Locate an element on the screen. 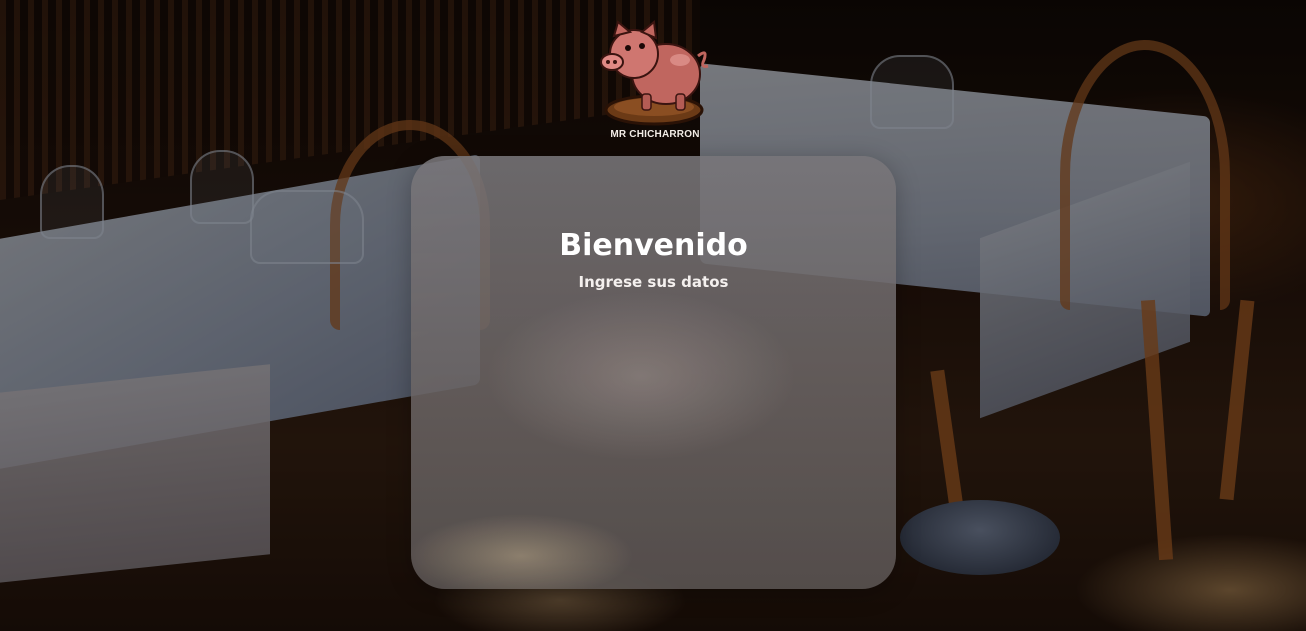 This screenshot has width=1306, height=631. brand-logo: MR CHICHARRON is located at coordinates (655, 82).